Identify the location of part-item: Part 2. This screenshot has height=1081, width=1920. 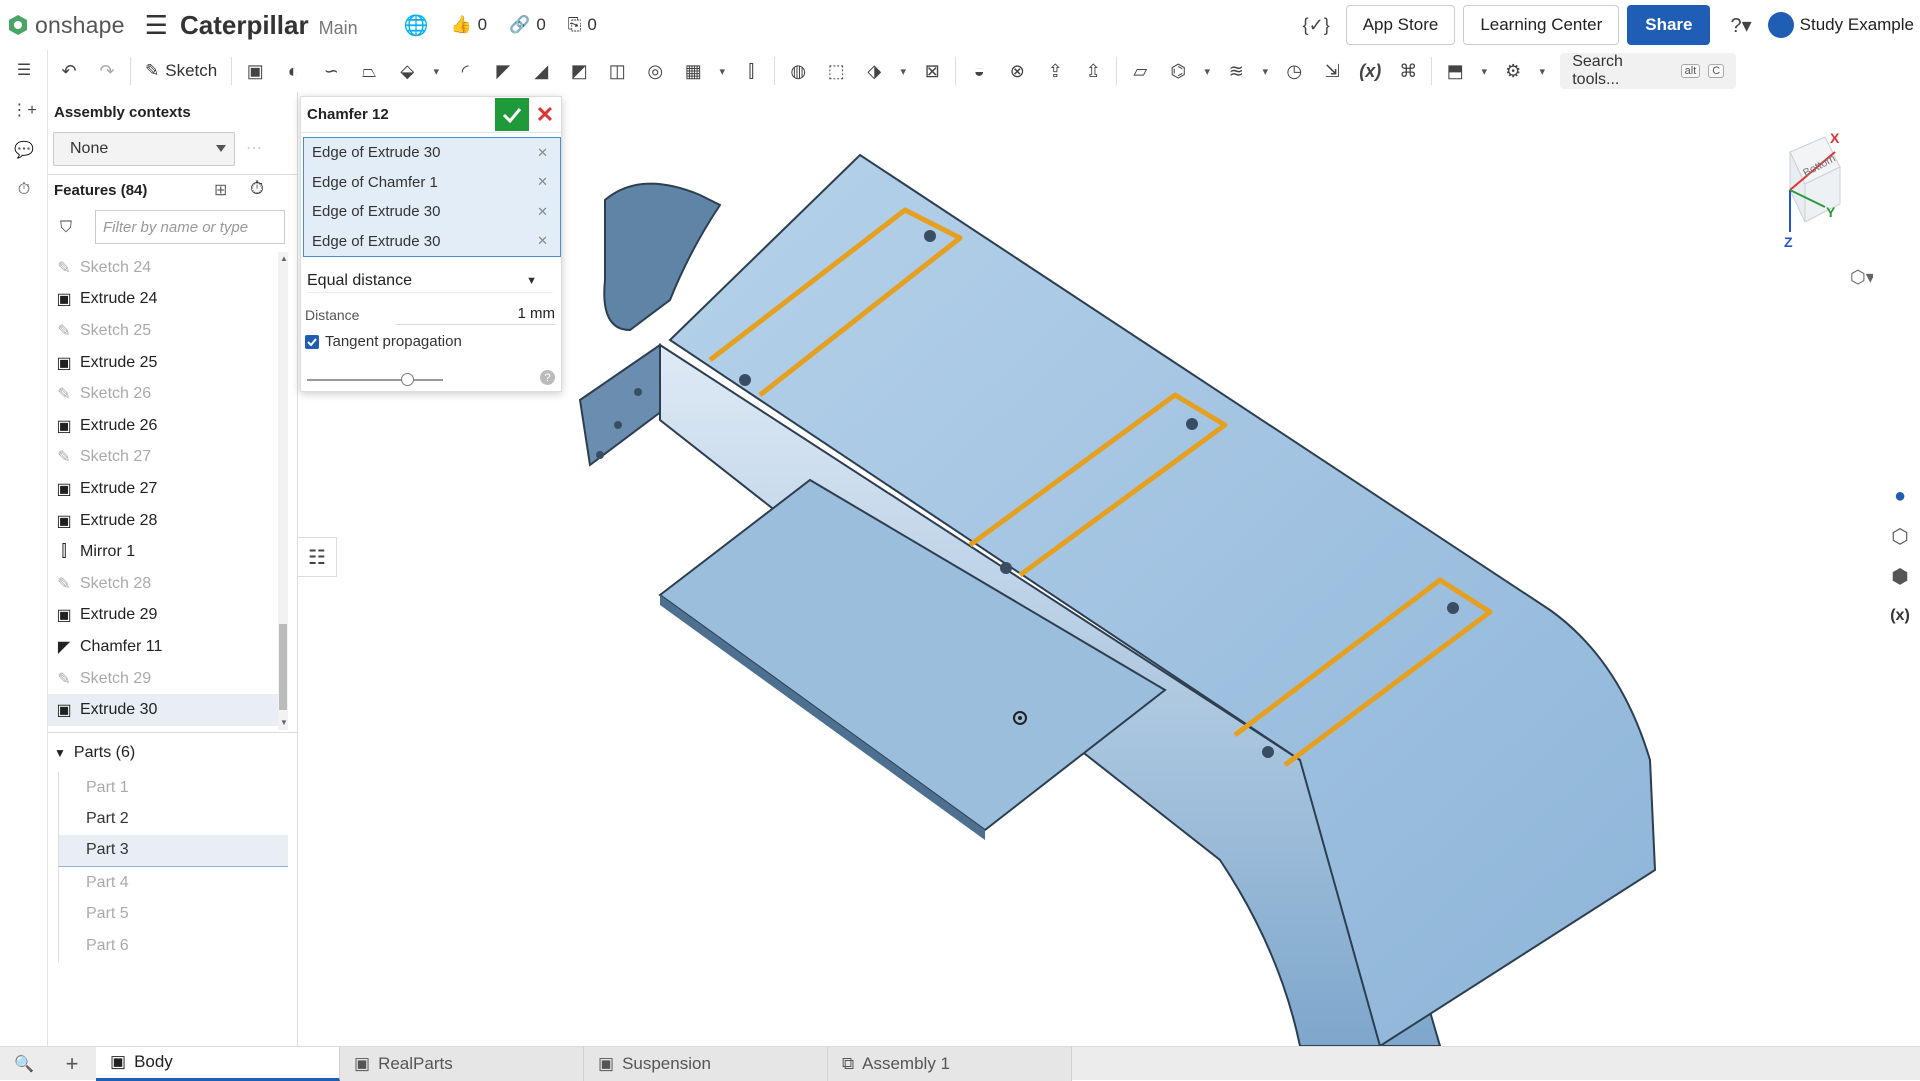
(173, 819).